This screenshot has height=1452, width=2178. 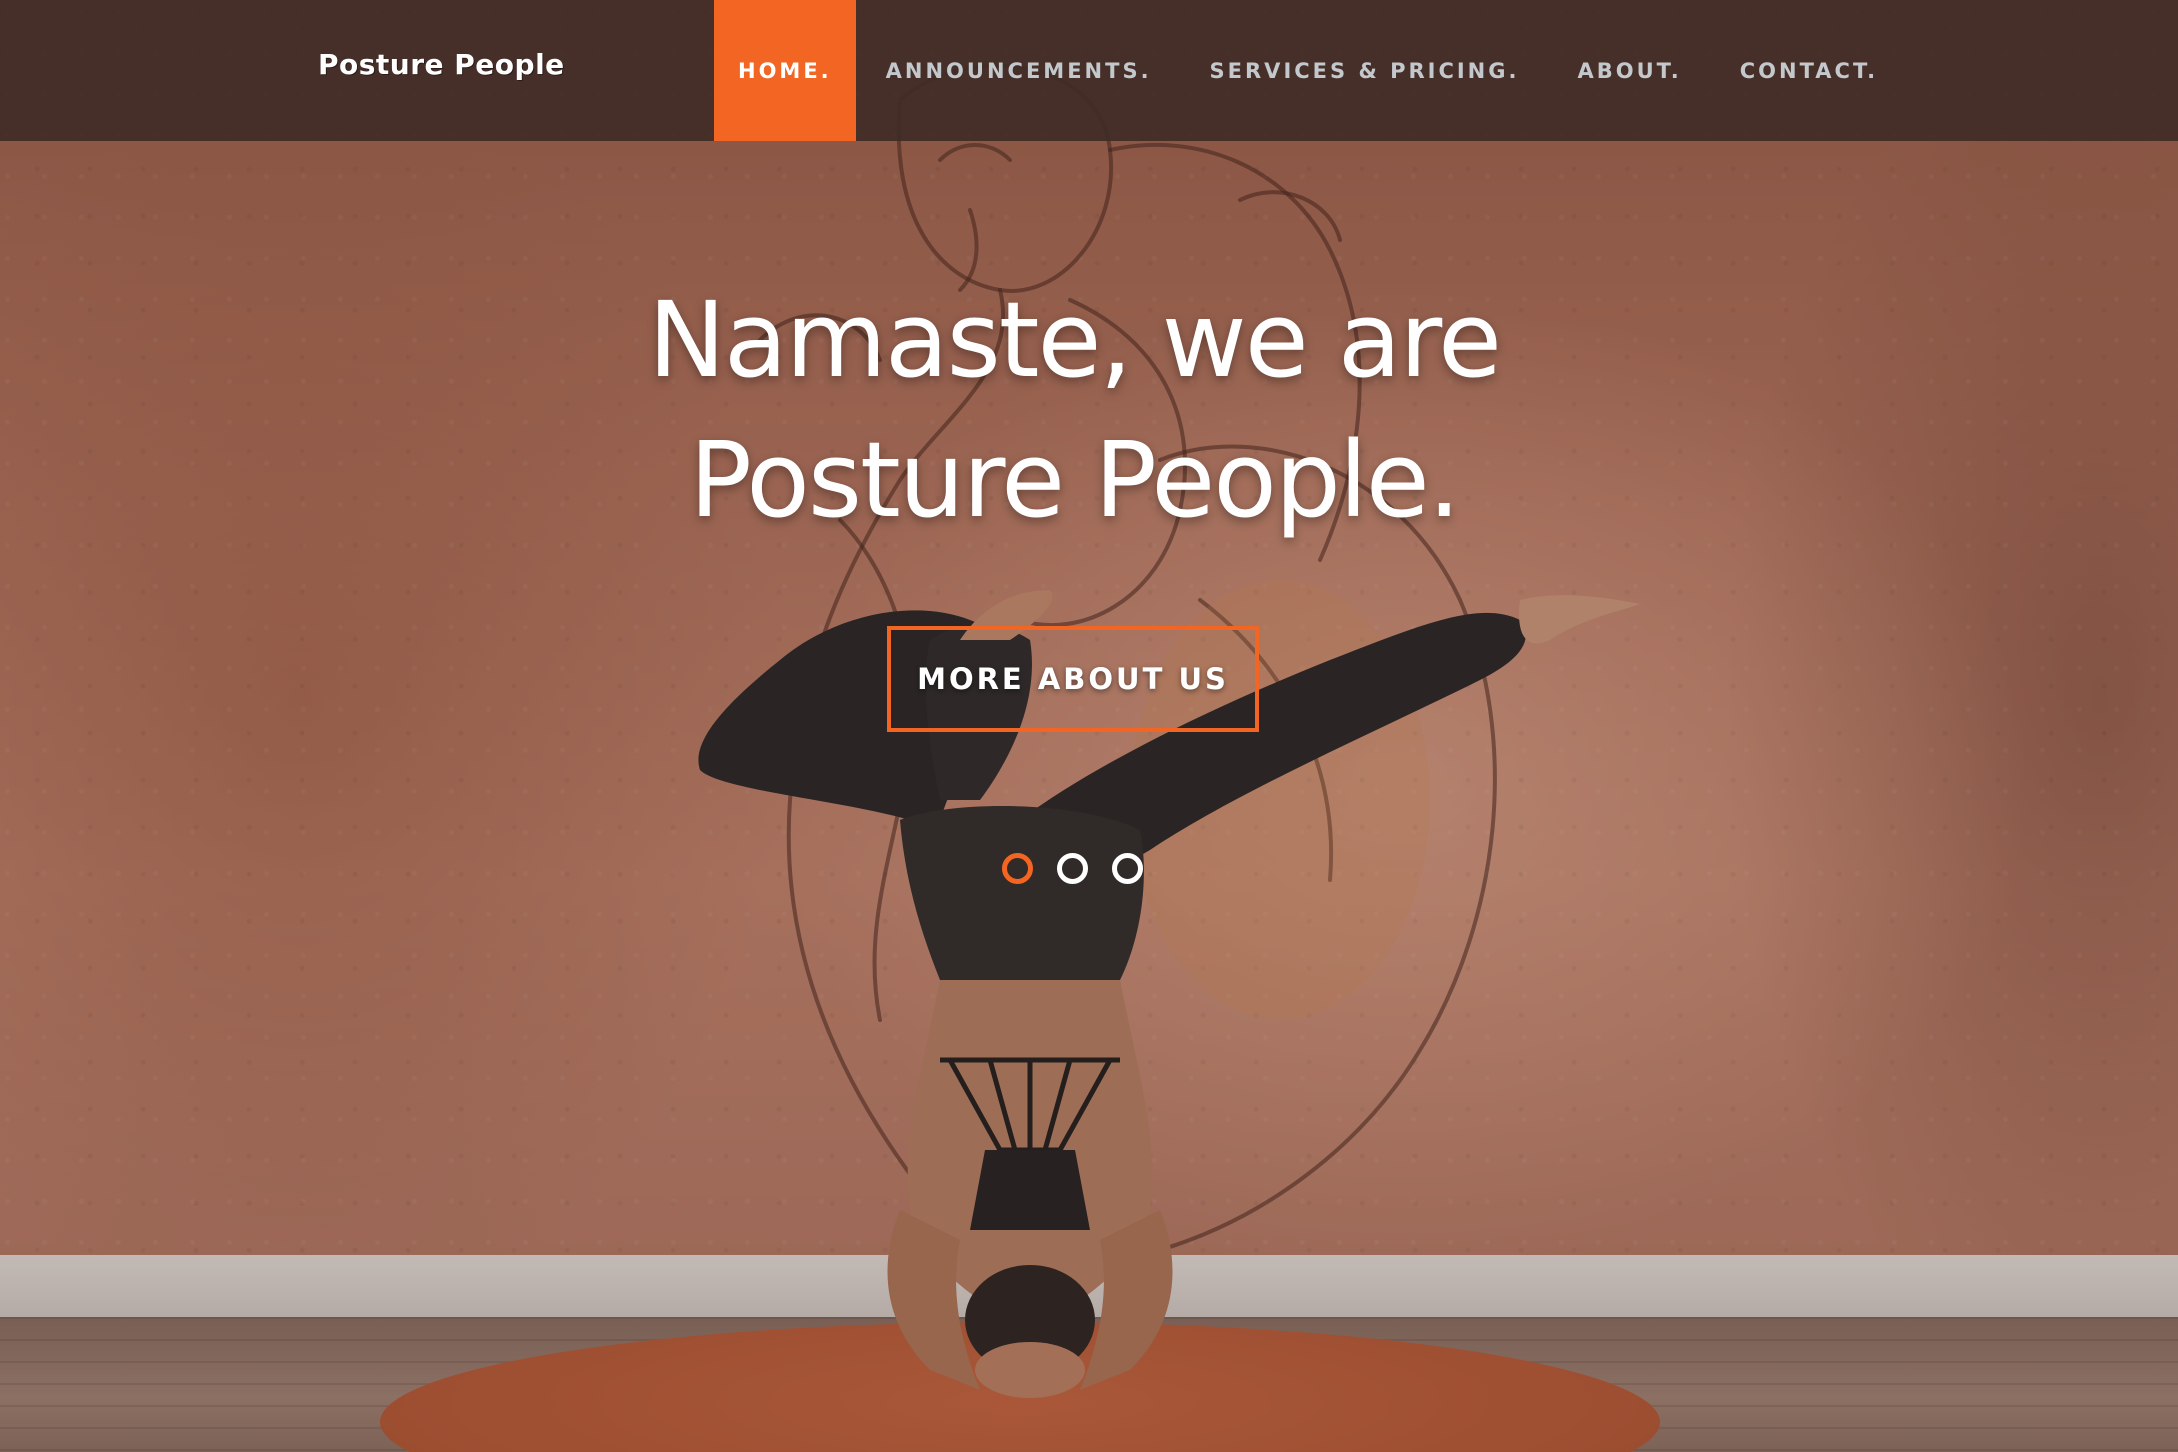 I want to click on nav-item-about: ABOUT., so click(x=1629, y=70).